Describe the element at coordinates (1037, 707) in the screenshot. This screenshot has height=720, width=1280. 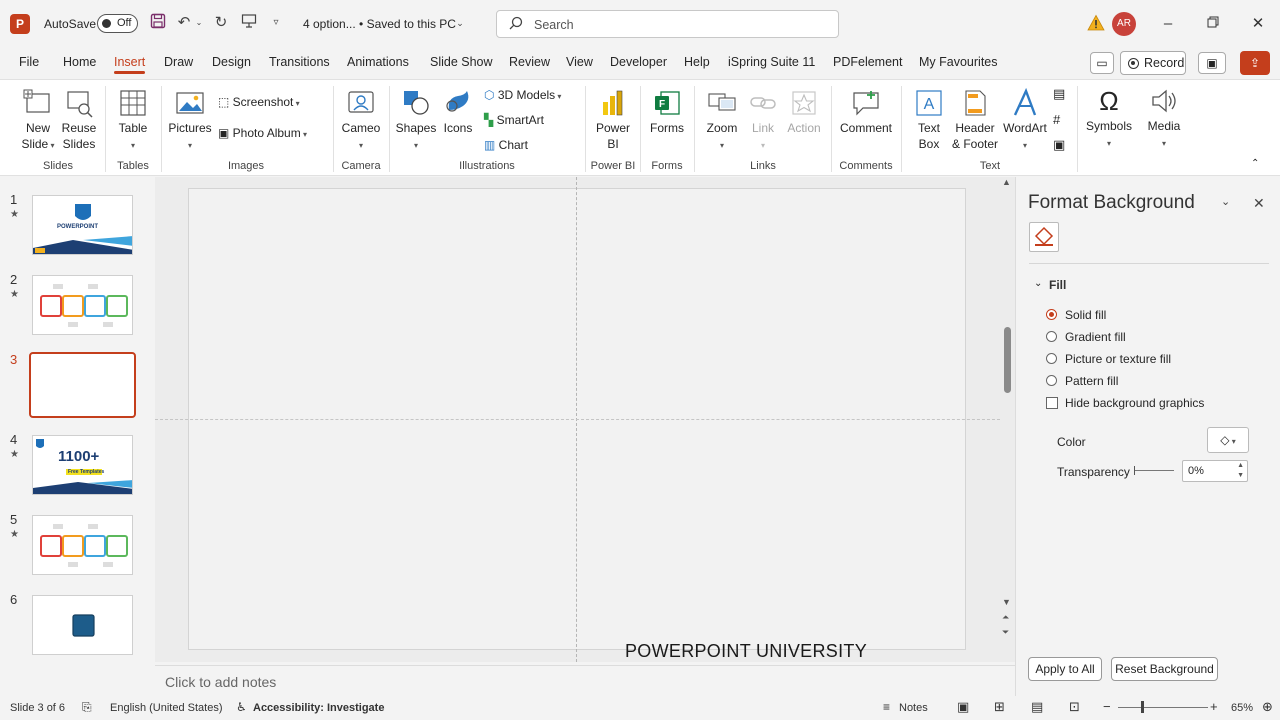
I see `reading-view-icon: ▤` at that location.